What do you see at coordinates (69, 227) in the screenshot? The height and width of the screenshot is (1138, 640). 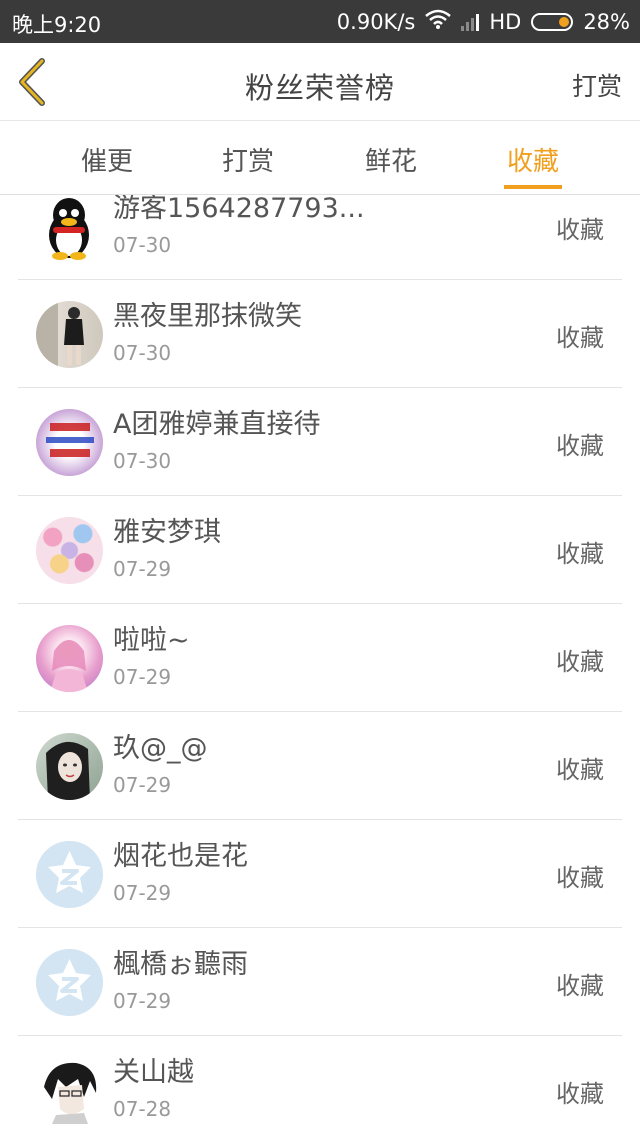 I see `qq-penguin-avatar` at bounding box center [69, 227].